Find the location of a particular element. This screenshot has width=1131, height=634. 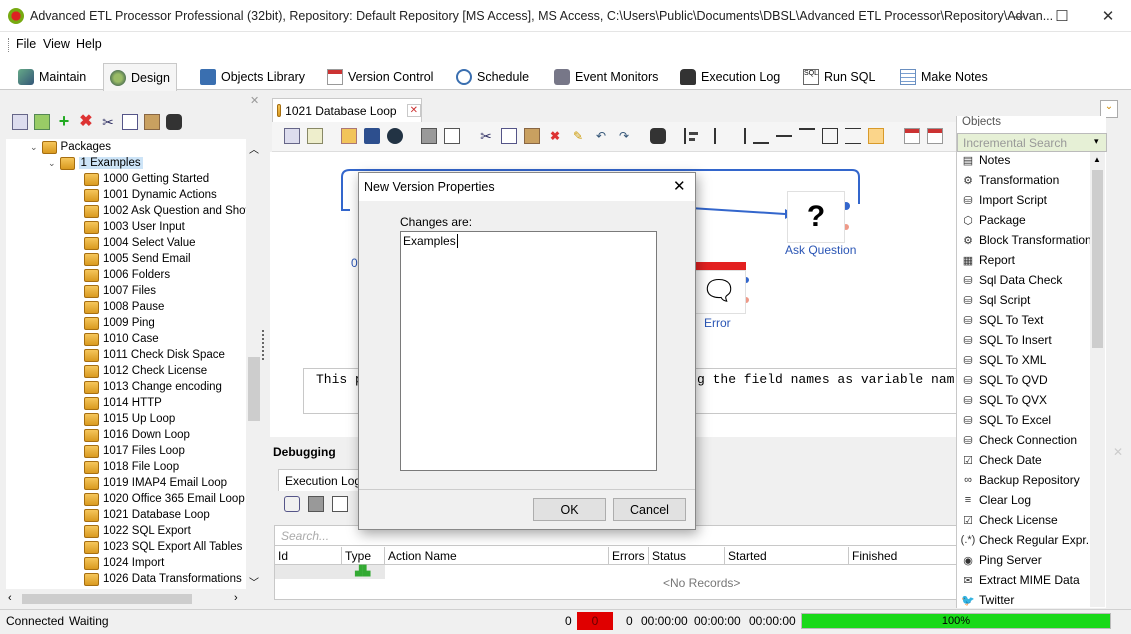

tree-root: ⌄ Packages is located at coordinates (70, 147).